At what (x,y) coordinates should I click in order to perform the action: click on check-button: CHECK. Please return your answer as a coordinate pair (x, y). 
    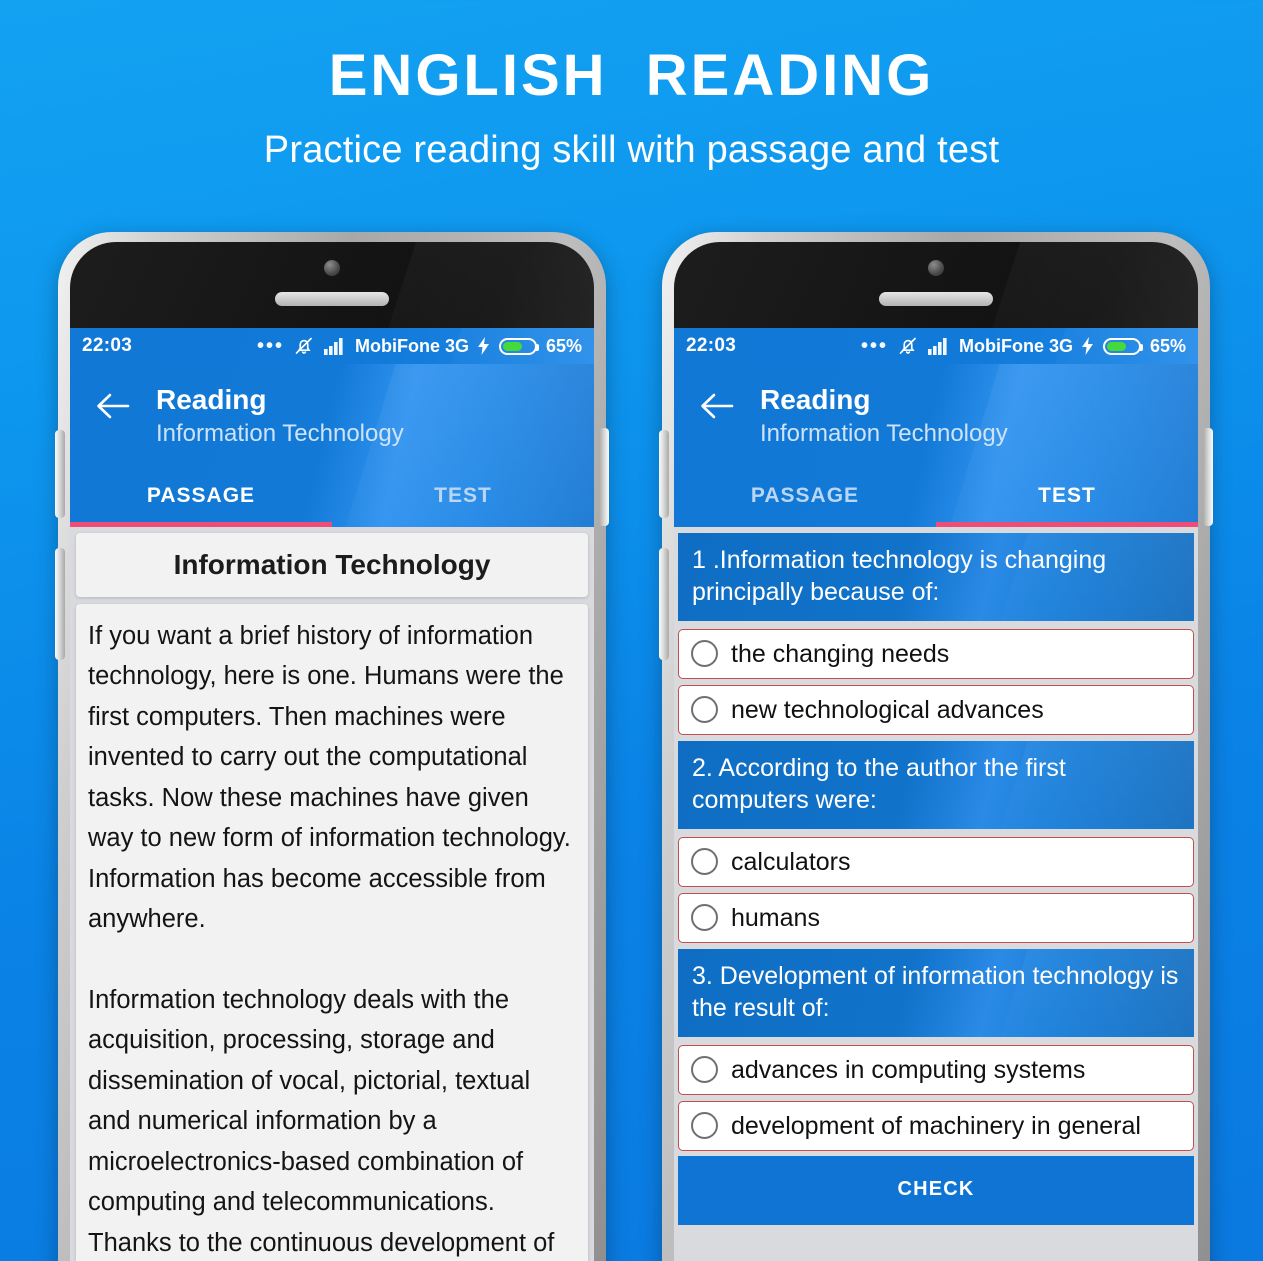
    Looking at the image, I should click on (936, 1190).